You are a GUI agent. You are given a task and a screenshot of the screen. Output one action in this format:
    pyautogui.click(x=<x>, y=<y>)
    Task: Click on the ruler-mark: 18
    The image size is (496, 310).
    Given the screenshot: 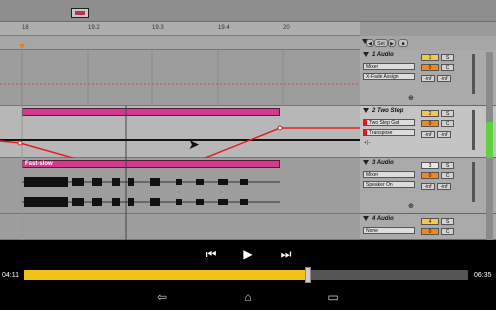 What is the action you would take?
    pyautogui.click(x=25, y=28)
    